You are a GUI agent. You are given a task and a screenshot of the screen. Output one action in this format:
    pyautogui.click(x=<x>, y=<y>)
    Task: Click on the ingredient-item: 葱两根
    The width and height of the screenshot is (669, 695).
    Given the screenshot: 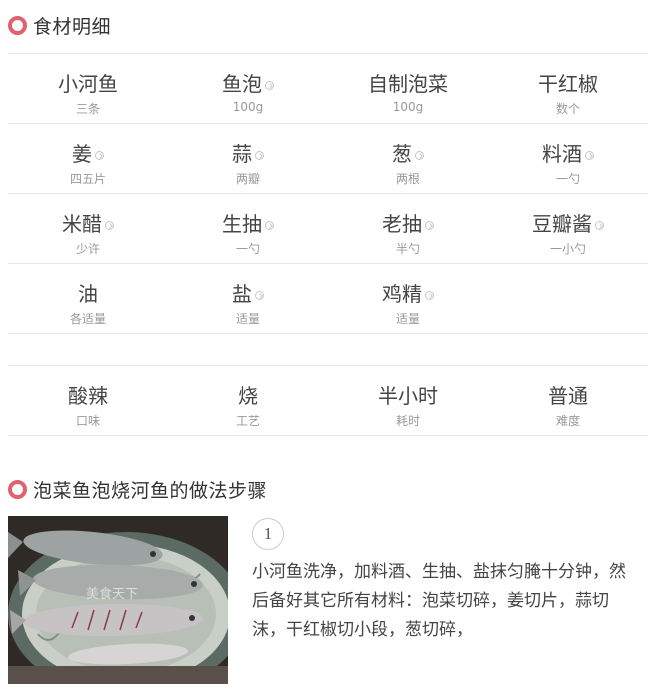 What is the action you would take?
    pyautogui.click(x=408, y=158)
    